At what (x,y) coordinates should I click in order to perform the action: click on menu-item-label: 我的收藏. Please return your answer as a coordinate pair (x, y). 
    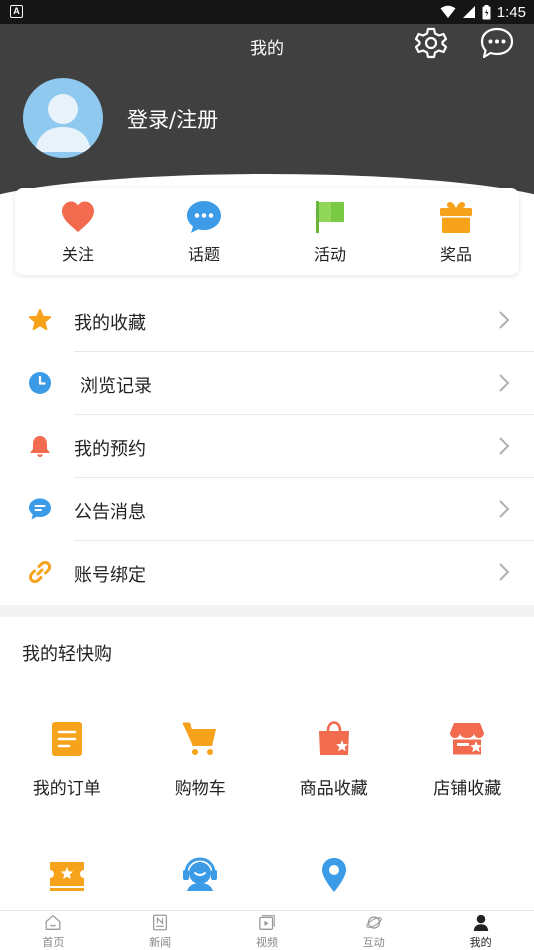
    Looking at the image, I should click on (110, 323).